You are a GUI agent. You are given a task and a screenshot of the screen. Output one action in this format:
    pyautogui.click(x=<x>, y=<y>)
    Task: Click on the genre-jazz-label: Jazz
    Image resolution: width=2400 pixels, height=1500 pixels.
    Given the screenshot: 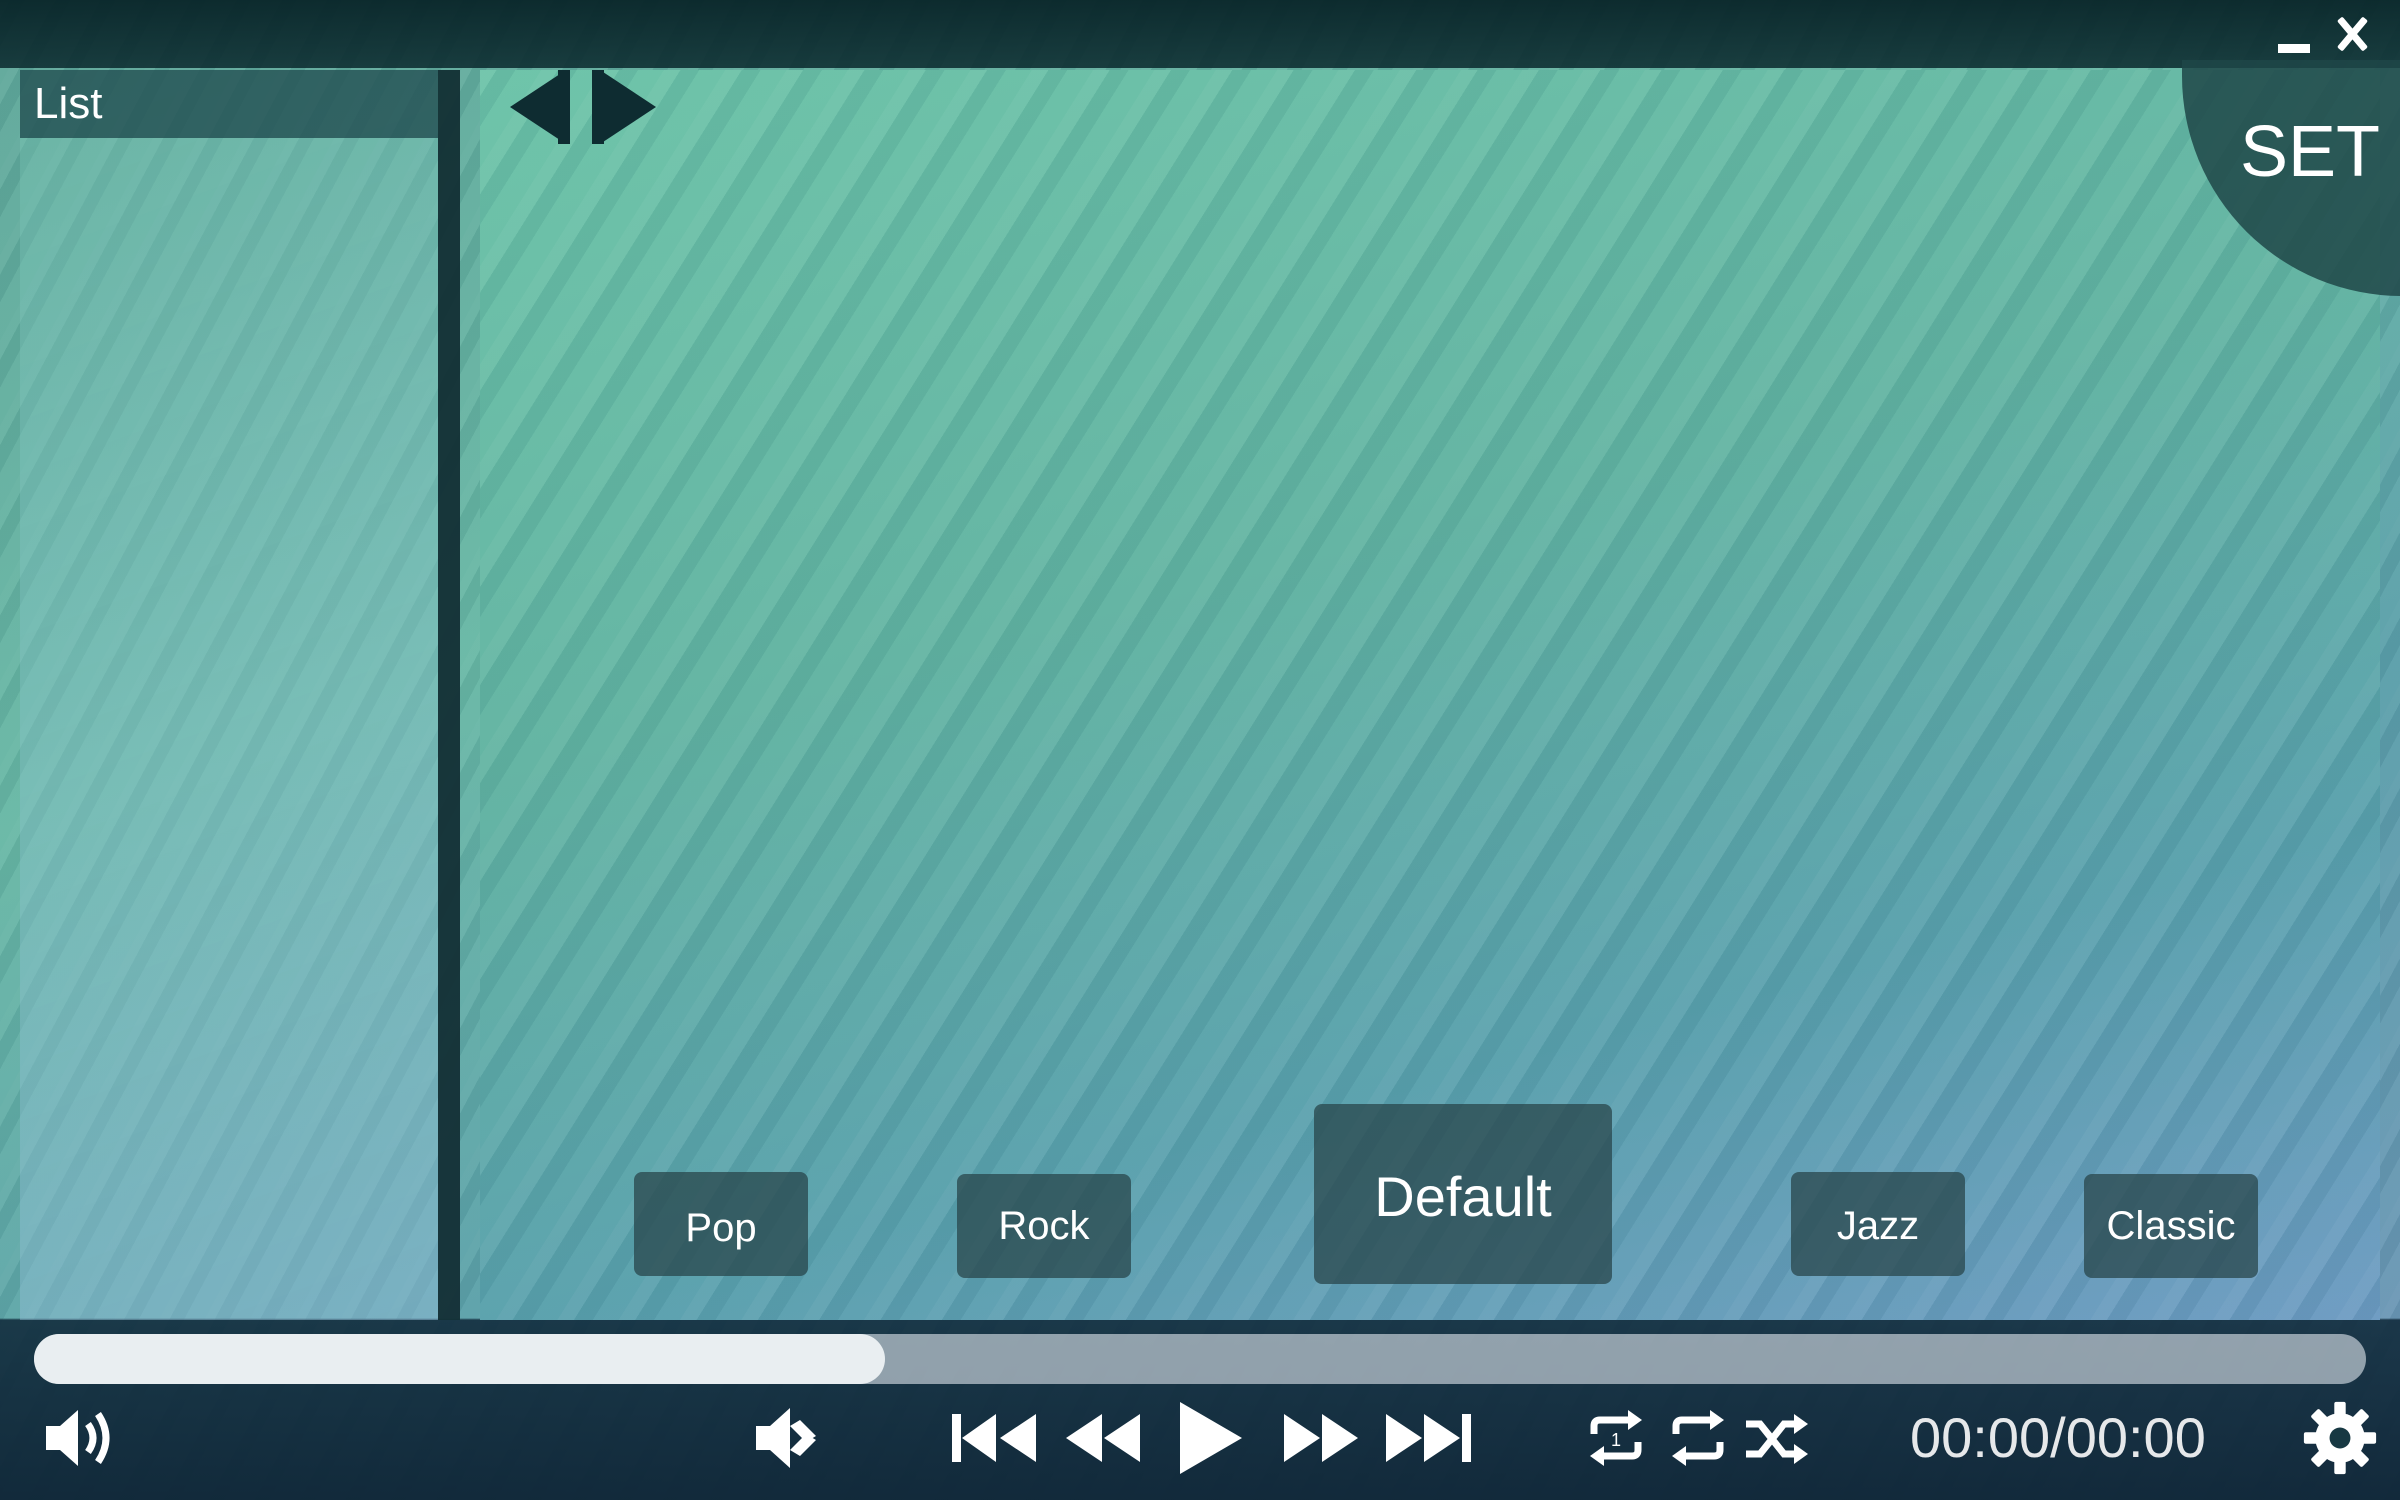 What is the action you would take?
    pyautogui.click(x=1878, y=1226)
    